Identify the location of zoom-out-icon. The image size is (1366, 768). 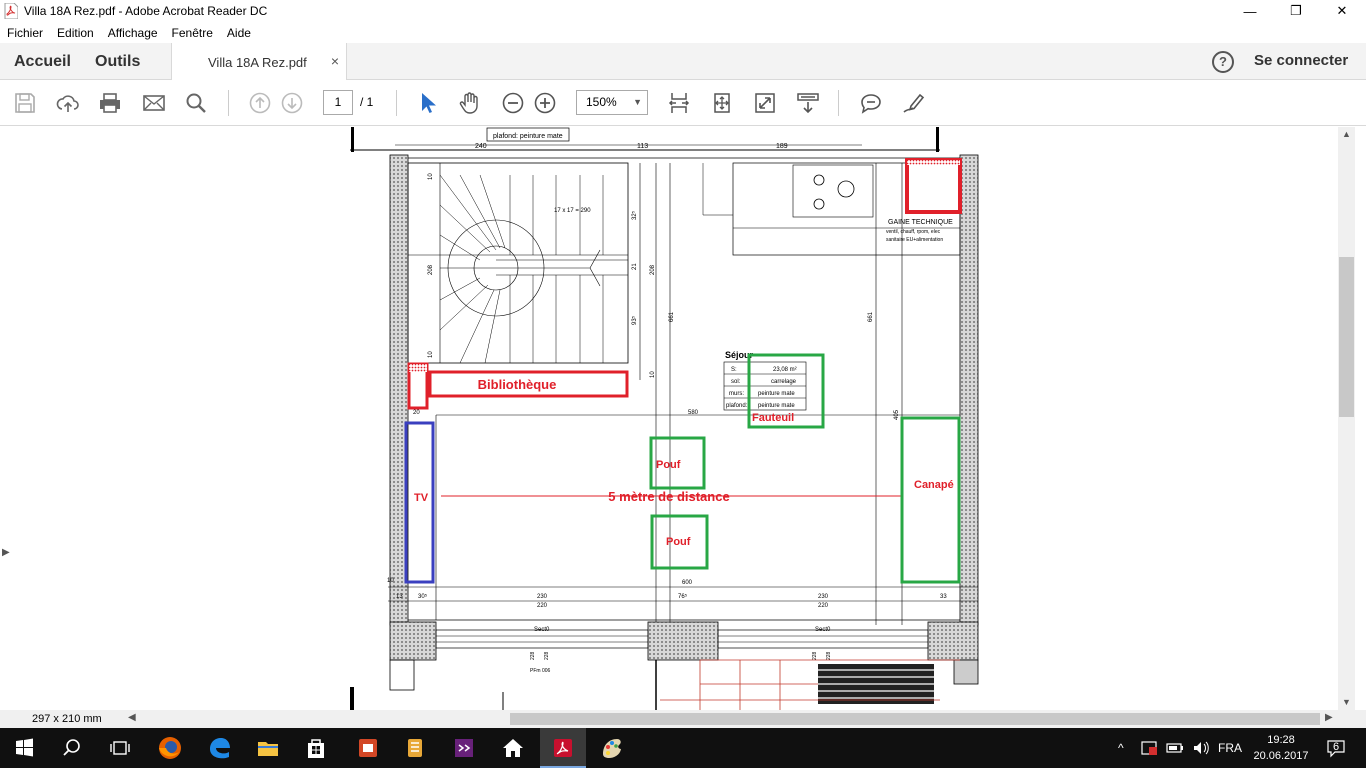
(513, 103).